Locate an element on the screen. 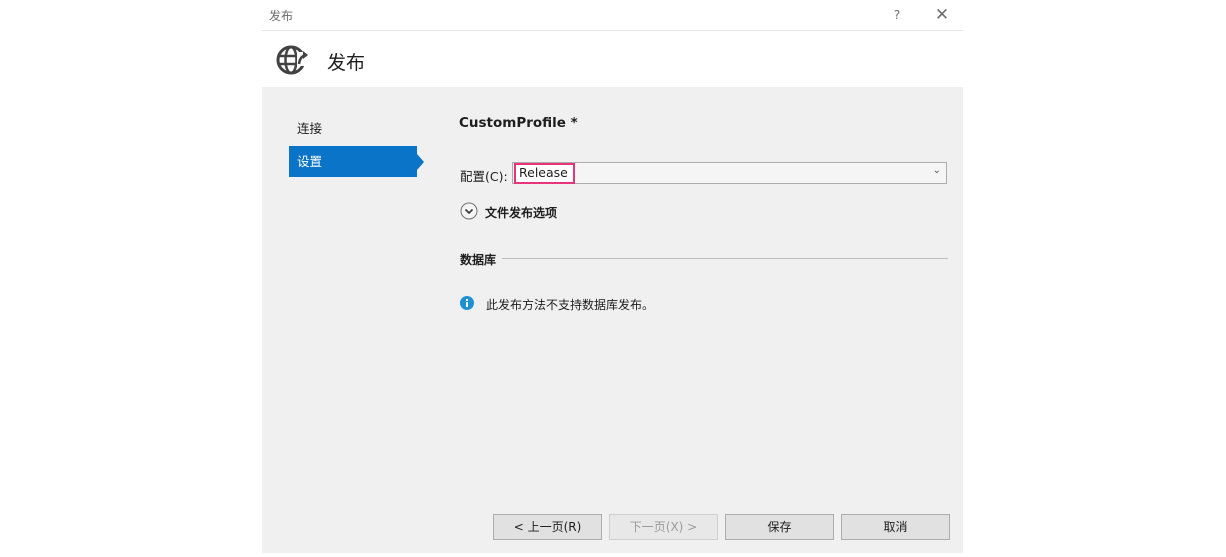 This screenshot has height=557, width=1226. nav-item-connect: 连接 is located at coordinates (353, 128).